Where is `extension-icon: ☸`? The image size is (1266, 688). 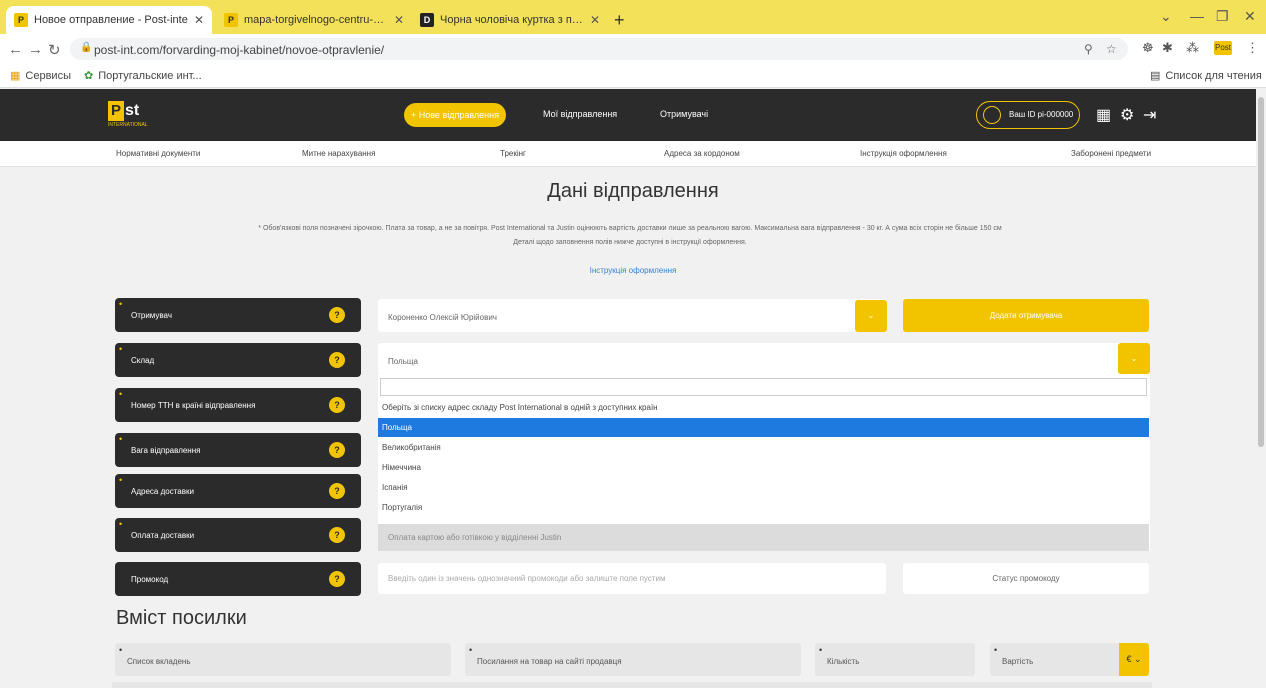
extension-icon: ☸ is located at coordinates (1148, 48).